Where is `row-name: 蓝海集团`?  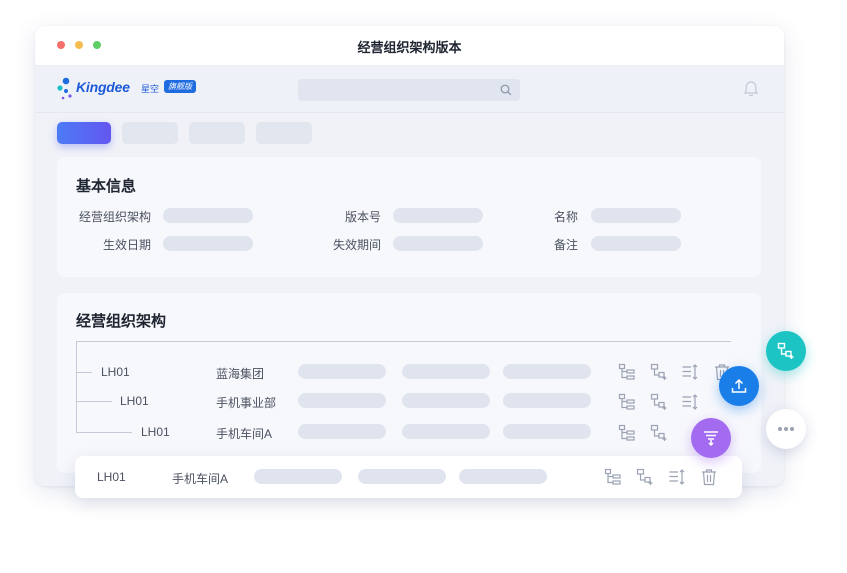 row-name: 蓝海集团 is located at coordinates (240, 374).